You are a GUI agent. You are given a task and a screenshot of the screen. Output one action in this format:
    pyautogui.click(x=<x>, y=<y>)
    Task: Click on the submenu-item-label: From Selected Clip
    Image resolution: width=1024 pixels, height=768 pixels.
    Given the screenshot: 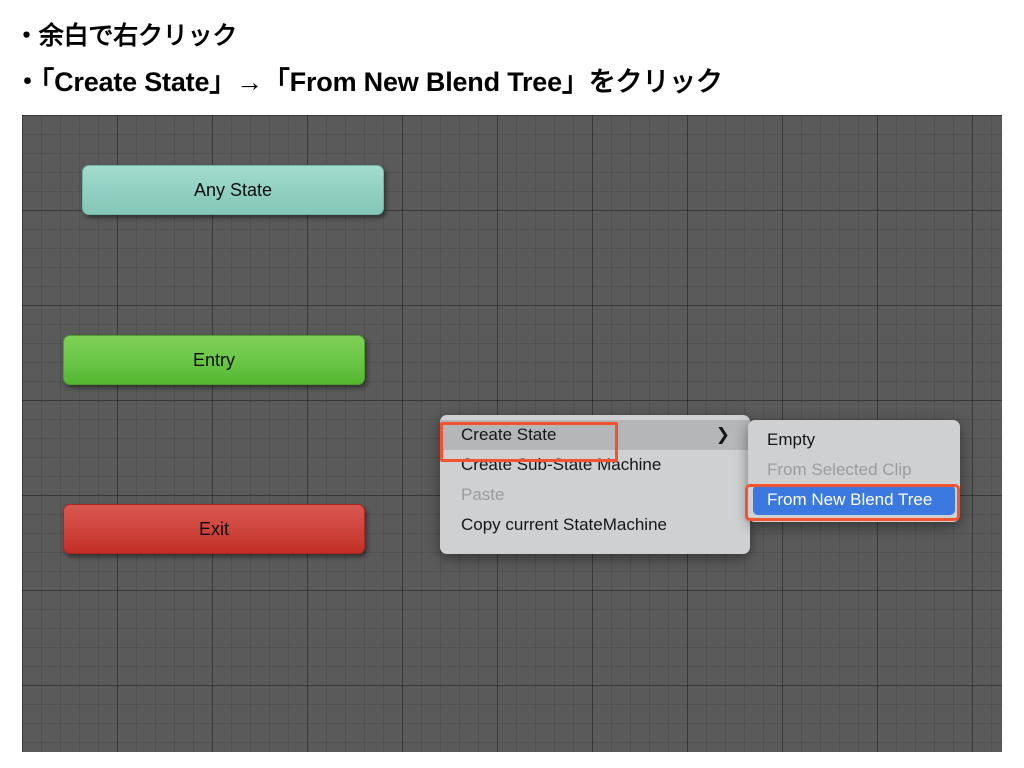 What is the action you would take?
    pyautogui.click(x=839, y=469)
    